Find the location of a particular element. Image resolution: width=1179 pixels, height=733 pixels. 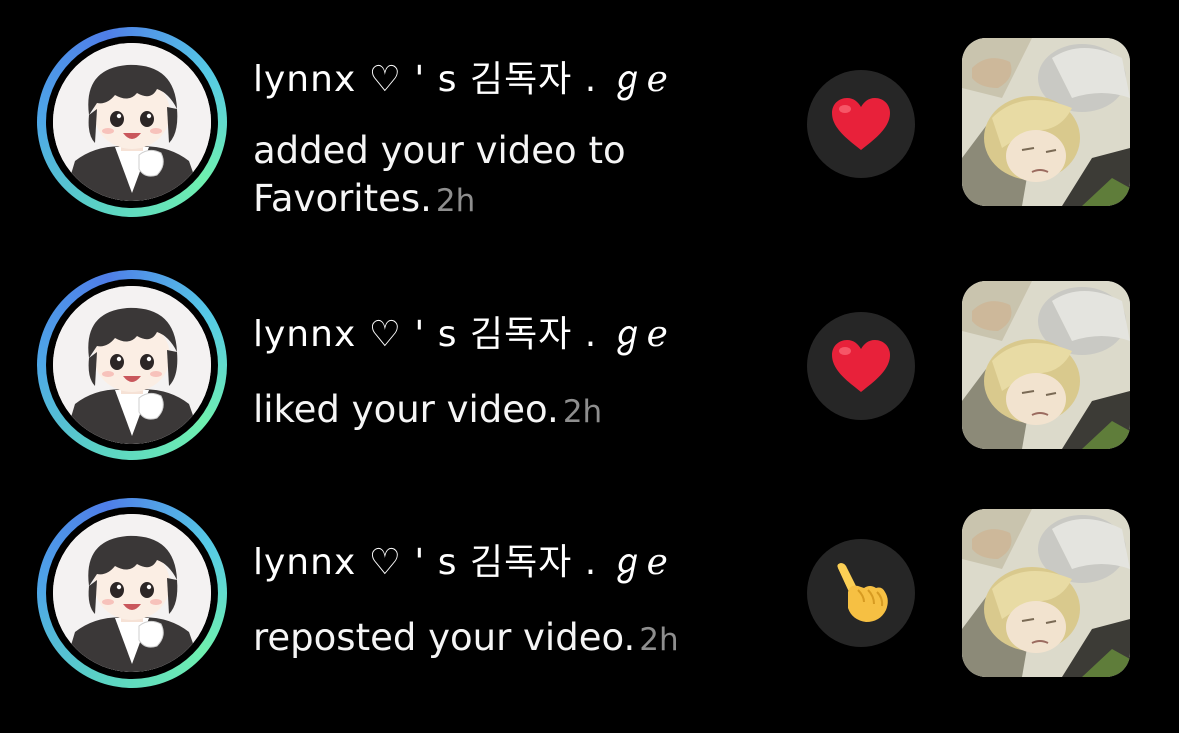

action-text: liked your video. is located at coordinates (406, 409).